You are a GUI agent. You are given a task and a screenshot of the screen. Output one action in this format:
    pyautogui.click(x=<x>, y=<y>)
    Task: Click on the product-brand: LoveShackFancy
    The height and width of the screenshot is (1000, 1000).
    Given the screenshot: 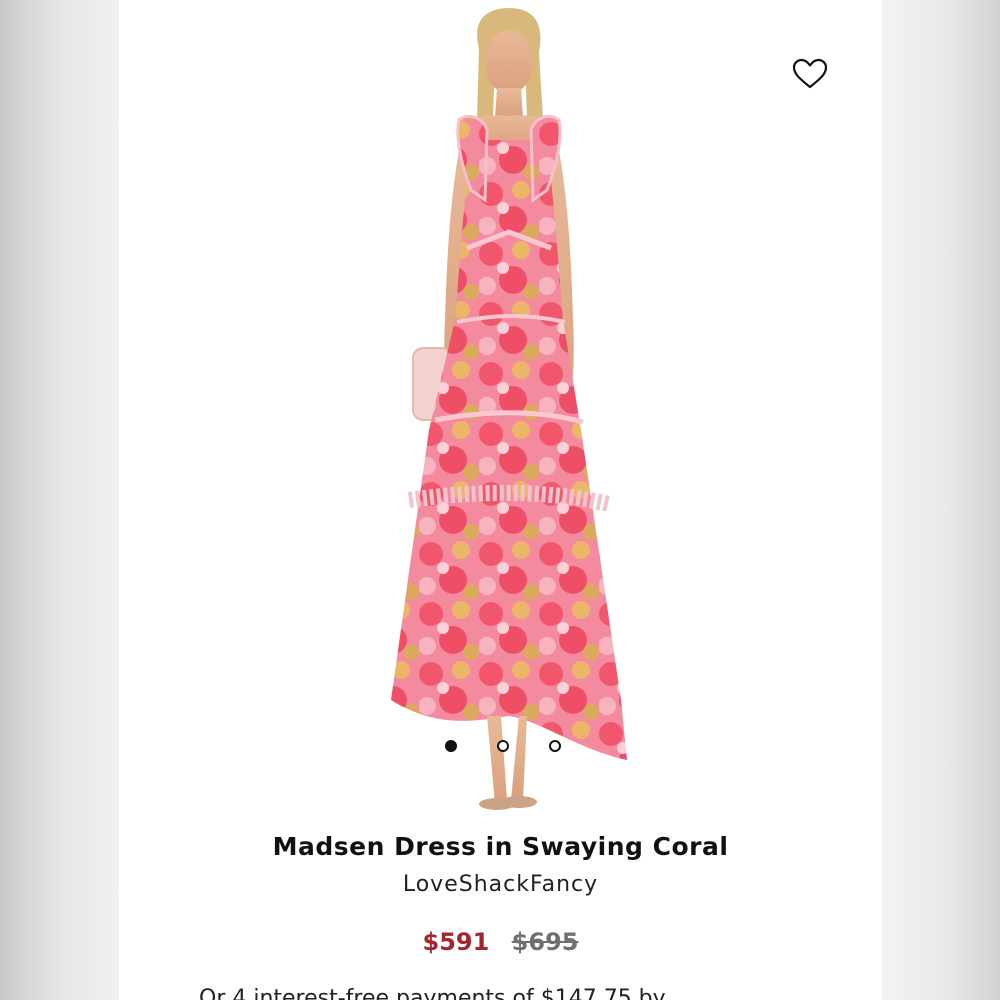 What is the action you would take?
    pyautogui.click(x=500, y=884)
    